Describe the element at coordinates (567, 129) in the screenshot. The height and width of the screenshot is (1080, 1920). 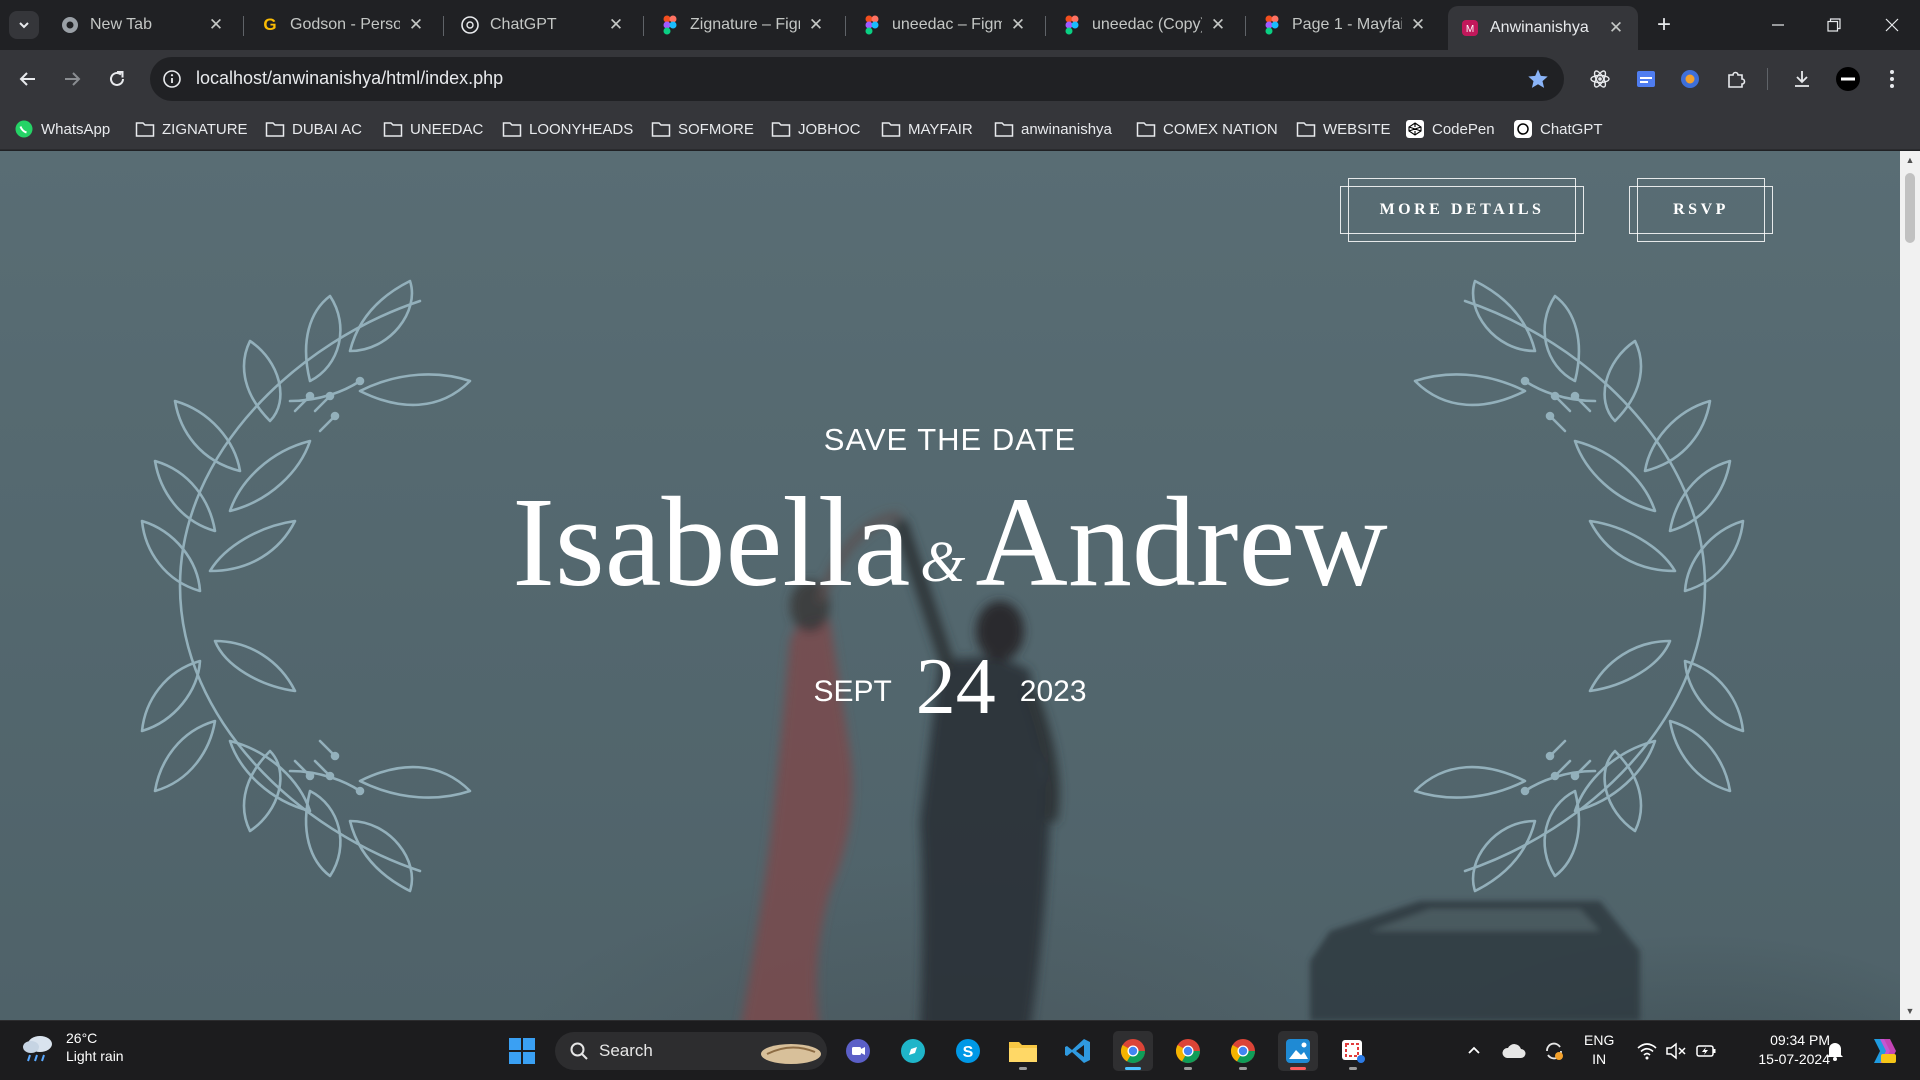
I see `bookmark-folder-loonyheads: LOONYHEADS` at that location.